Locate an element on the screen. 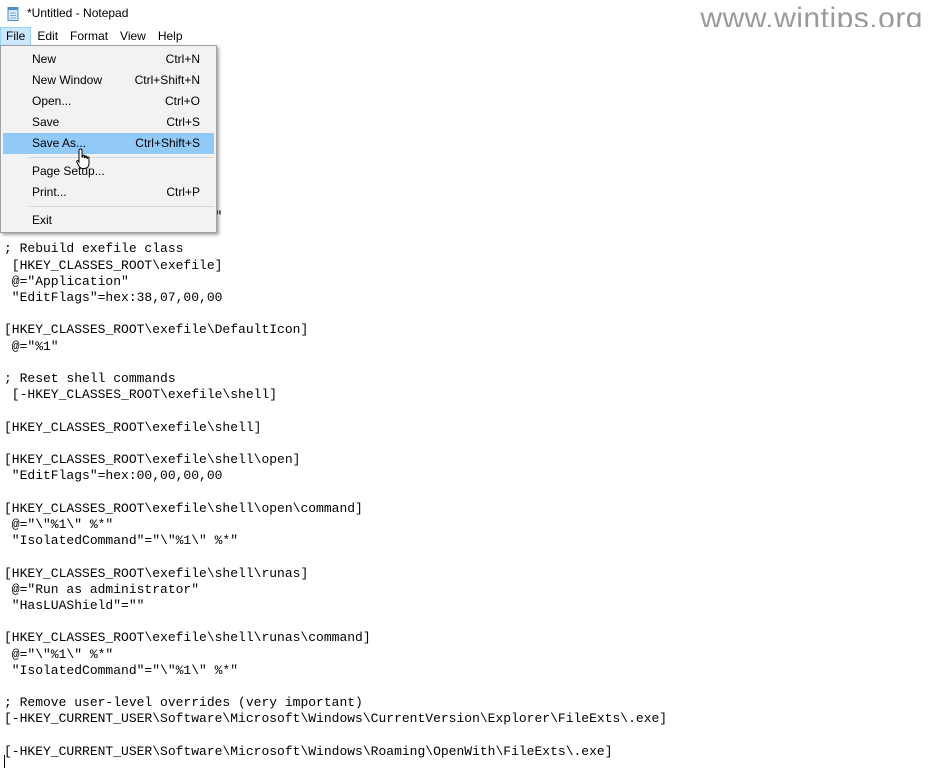 The image size is (937, 768). menu-item-label: Exit is located at coordinates (42, 220).